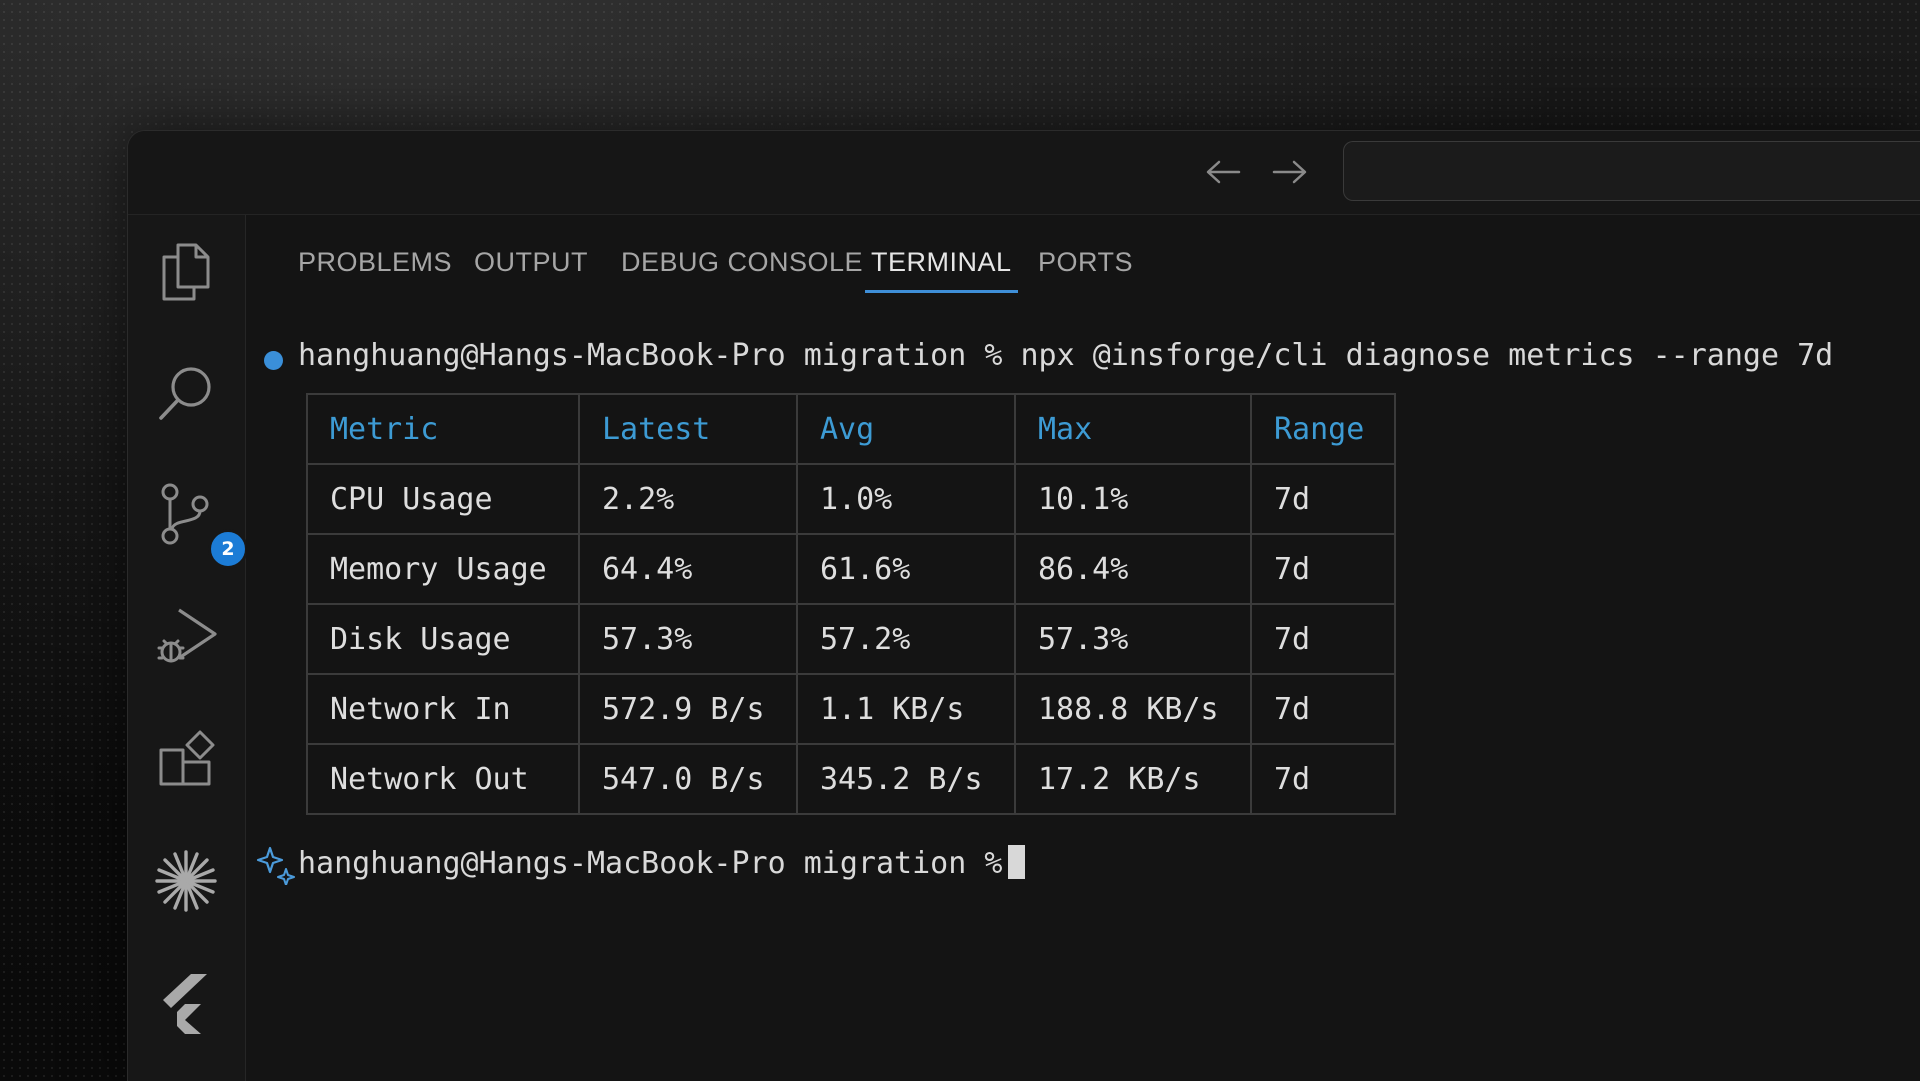 Image resolution: width=1920 pixels, height=1081 pixels. I want to click on arrow-left-icon, so click(1223, 172).